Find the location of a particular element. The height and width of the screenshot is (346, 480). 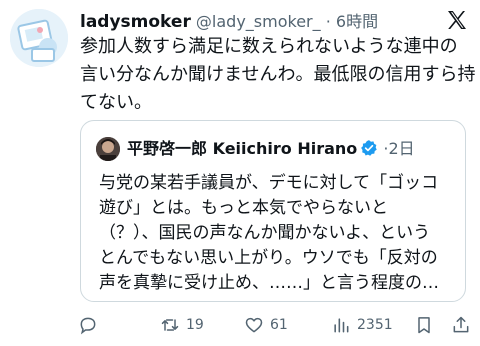

action-bar: 19 61 2351 is located at coordinates (277, 324).